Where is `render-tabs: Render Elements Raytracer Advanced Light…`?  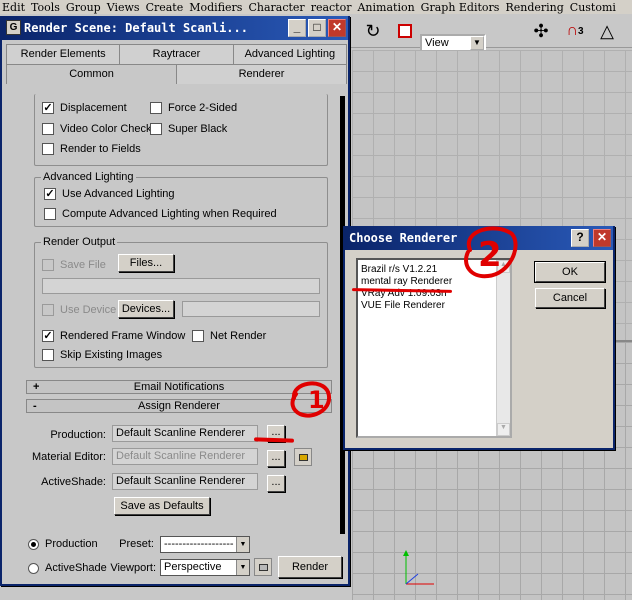 render-tabs: Render Elements Raytracer Advanced Light… is located at coordinates (176, 64).